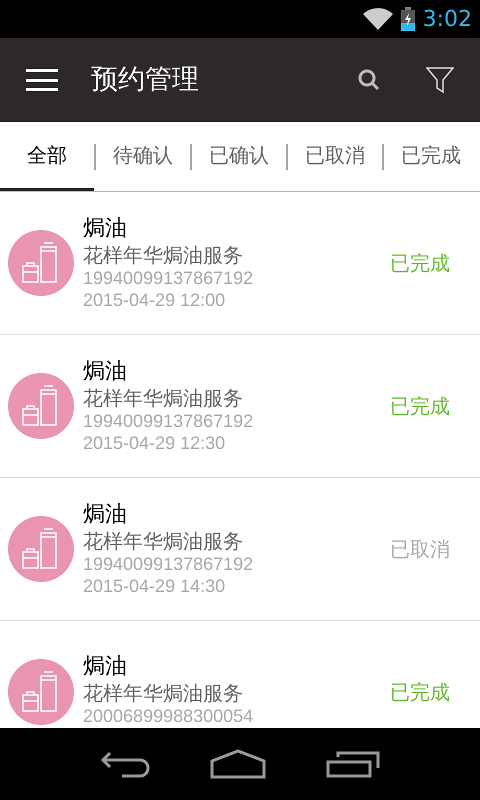  Describe the element at coordinates (353, 764) in the screenshot. I see `recent-apps-icon` at that location.